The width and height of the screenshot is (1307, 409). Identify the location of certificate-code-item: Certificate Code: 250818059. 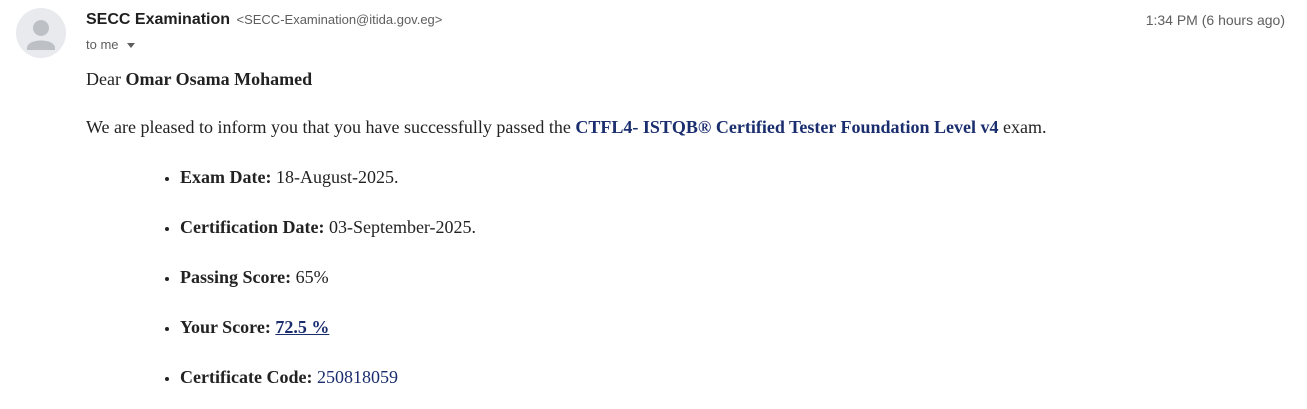
(733, 377).